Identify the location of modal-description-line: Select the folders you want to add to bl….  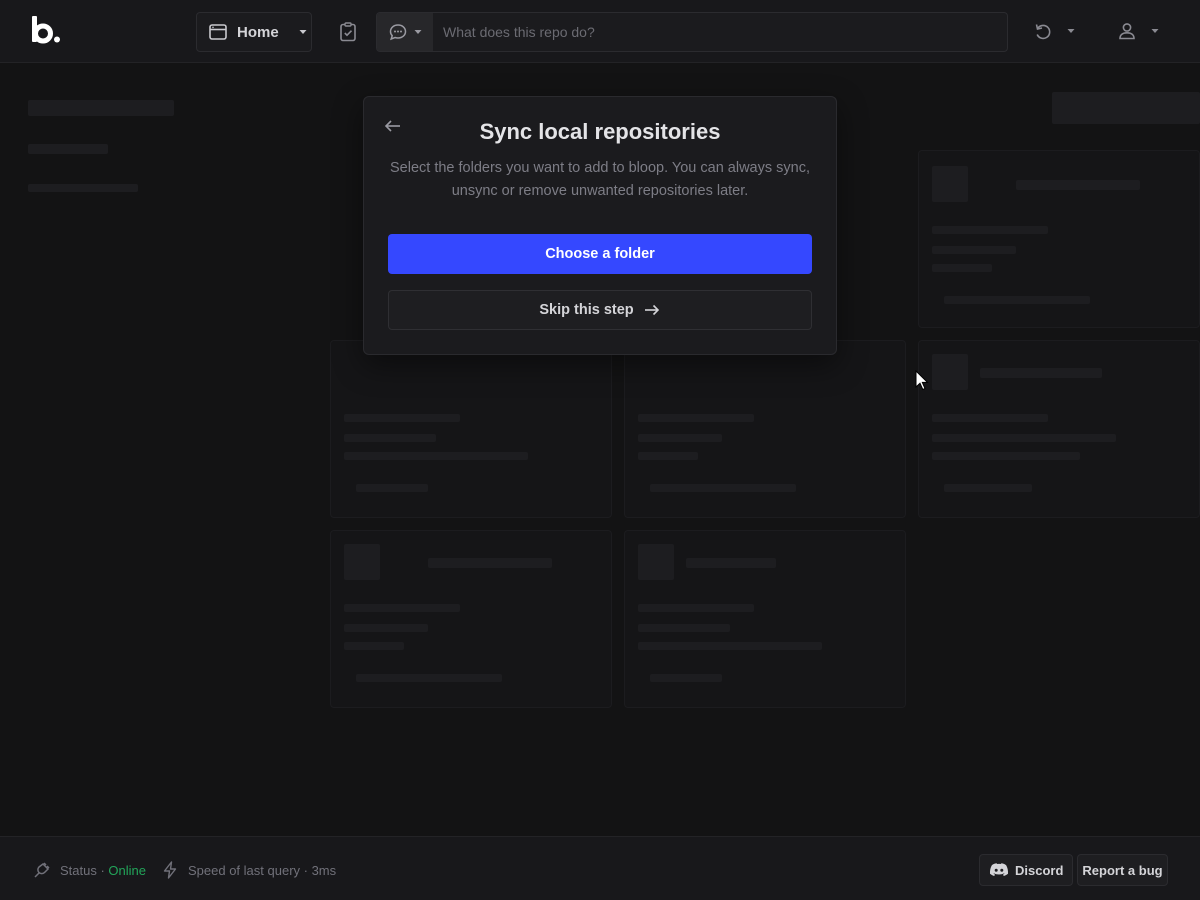
(600, 168).